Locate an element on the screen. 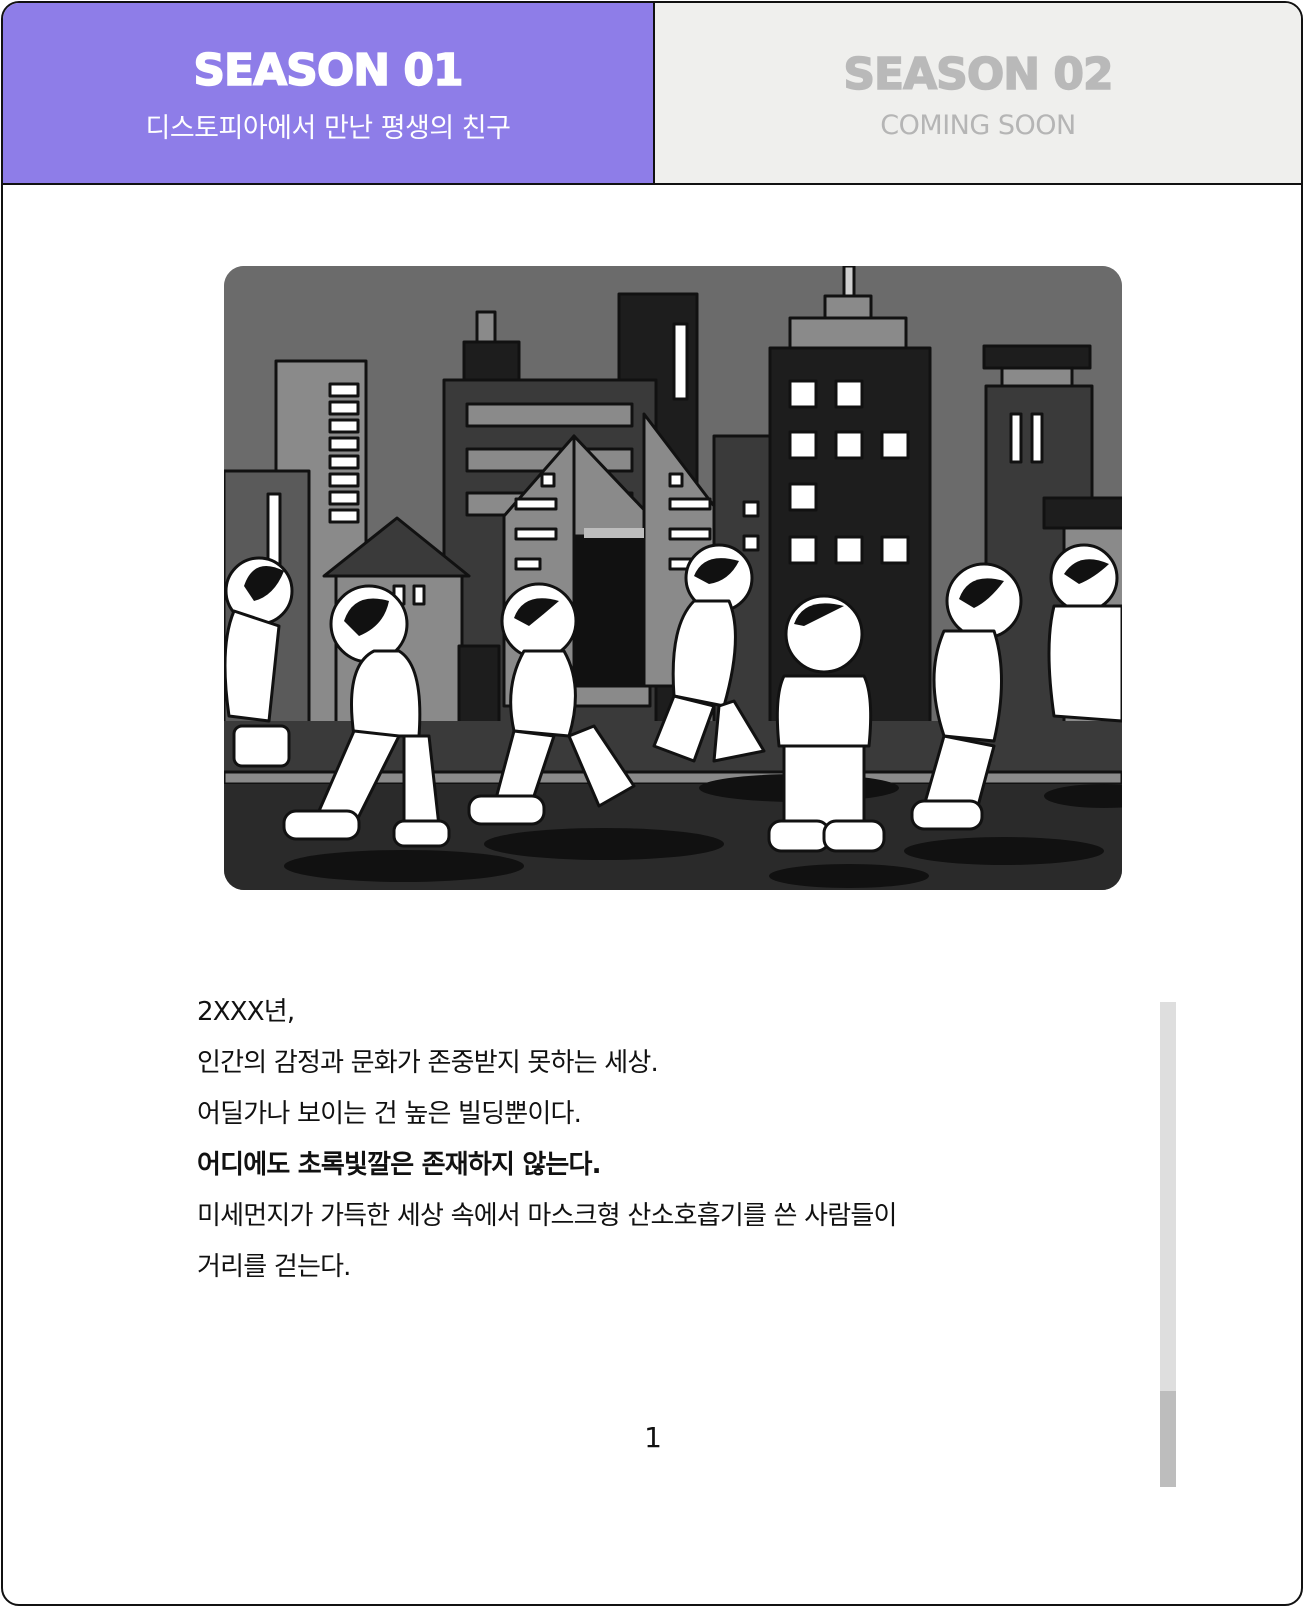  story-line: 어딜가나 보이는 건 높은 빌딩뿐이다. is located at coordinates (389, 1114).